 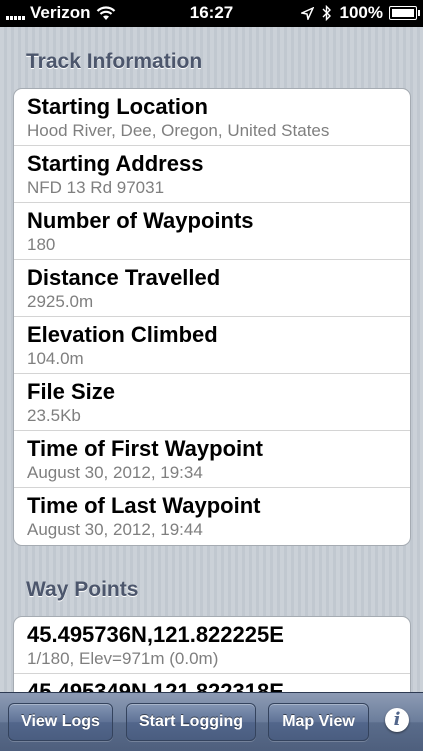 I want to click on waypoint-detail: 1/180, Elev=971m (0.0m), so click(x=123, y=658).